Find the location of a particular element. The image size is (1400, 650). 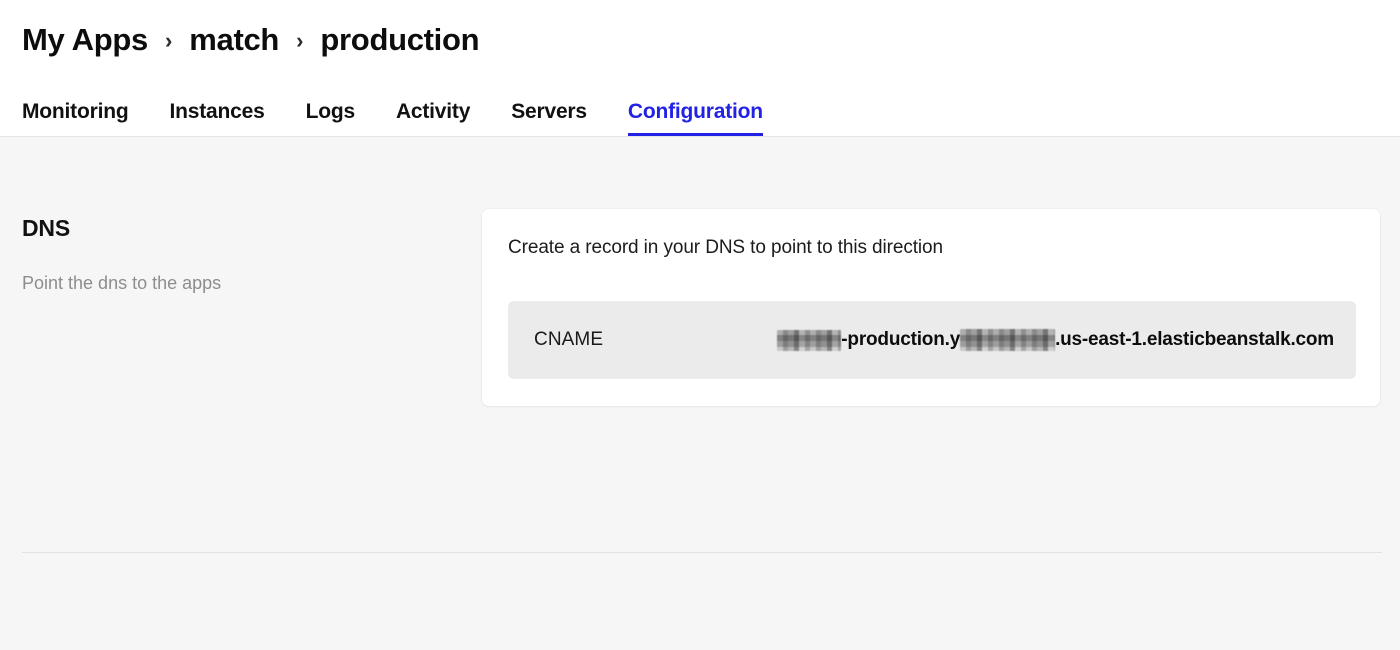

section-description: Point the dns to the apps is located at coordinates (122, 283).